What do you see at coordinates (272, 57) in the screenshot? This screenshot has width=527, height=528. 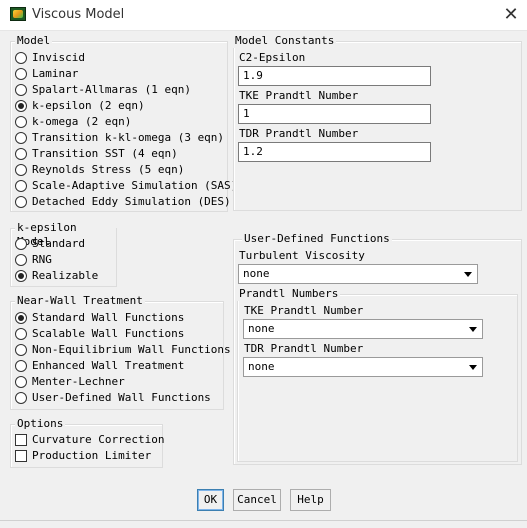 I see `c2-epsilon-label: C2-Epsilon` at bounding box center [272, 57].